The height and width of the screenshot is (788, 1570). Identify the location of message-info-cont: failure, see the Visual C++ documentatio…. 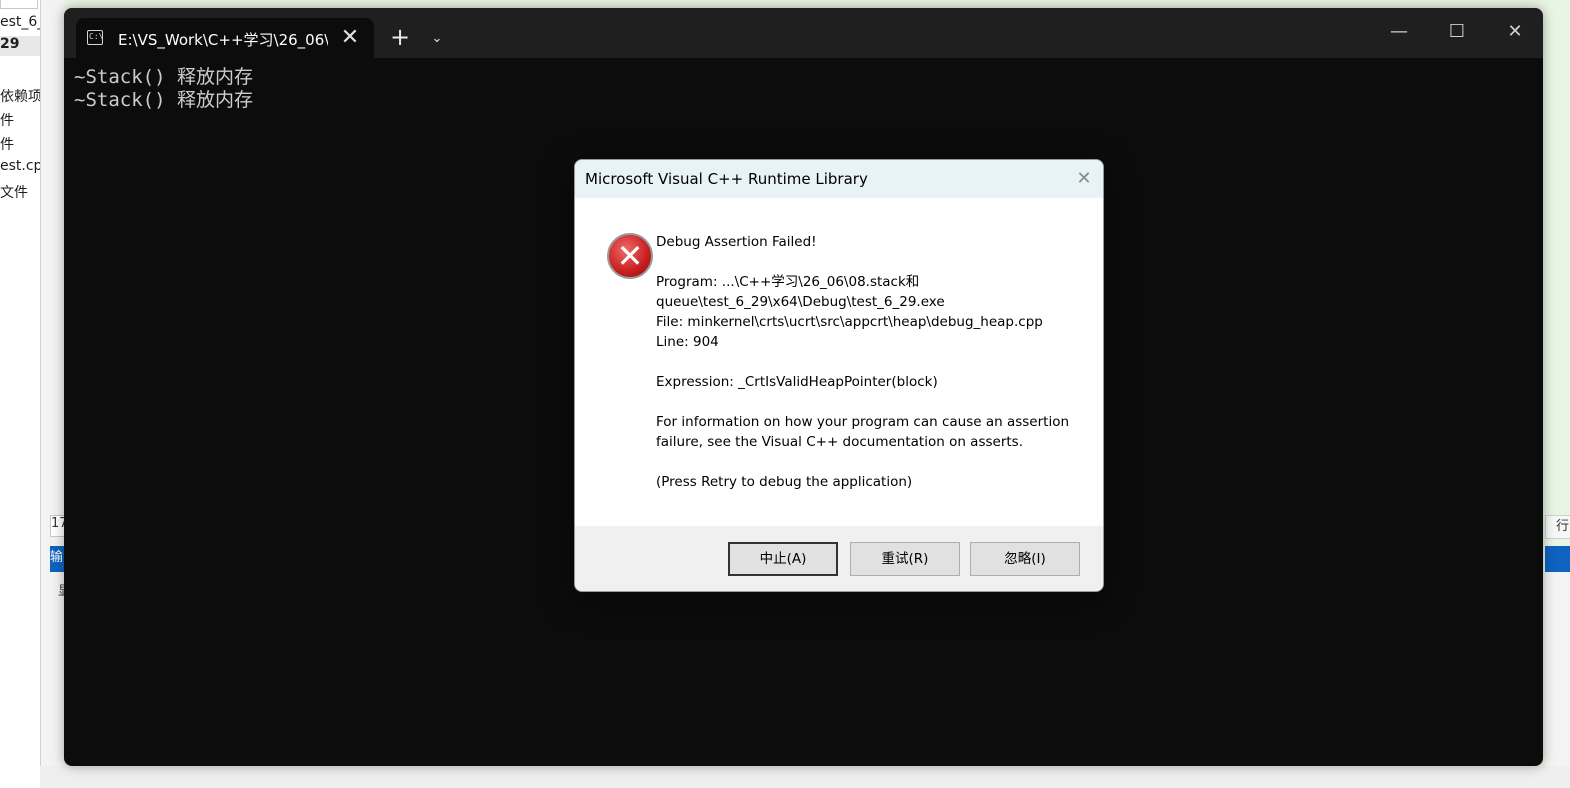
(839, 442).